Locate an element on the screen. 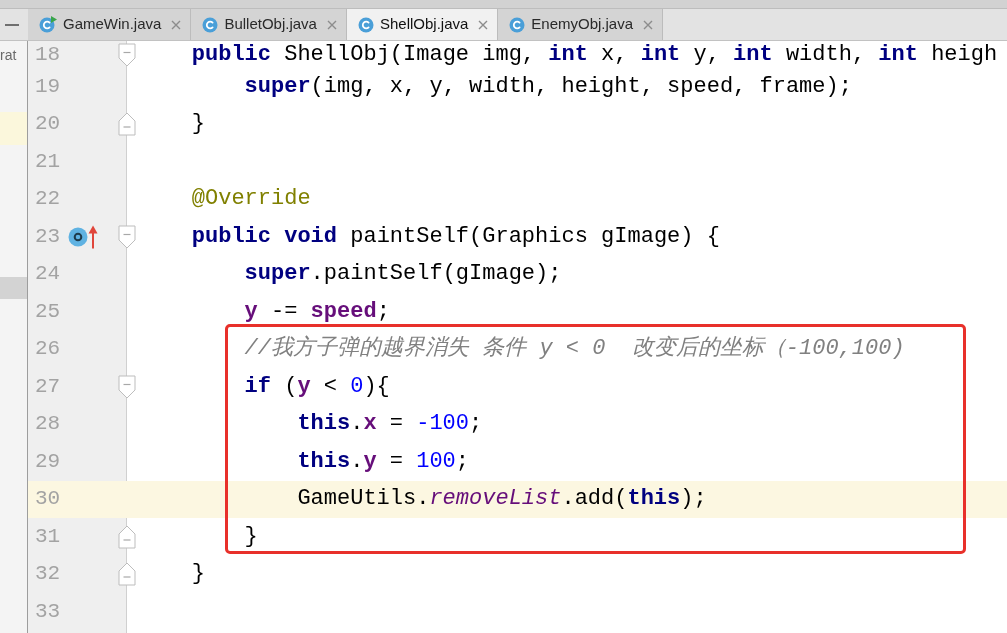 The height and width of the screenshot is (633, 1007). editor-tab: ShellObj.java is located at coordinates (422, 24).